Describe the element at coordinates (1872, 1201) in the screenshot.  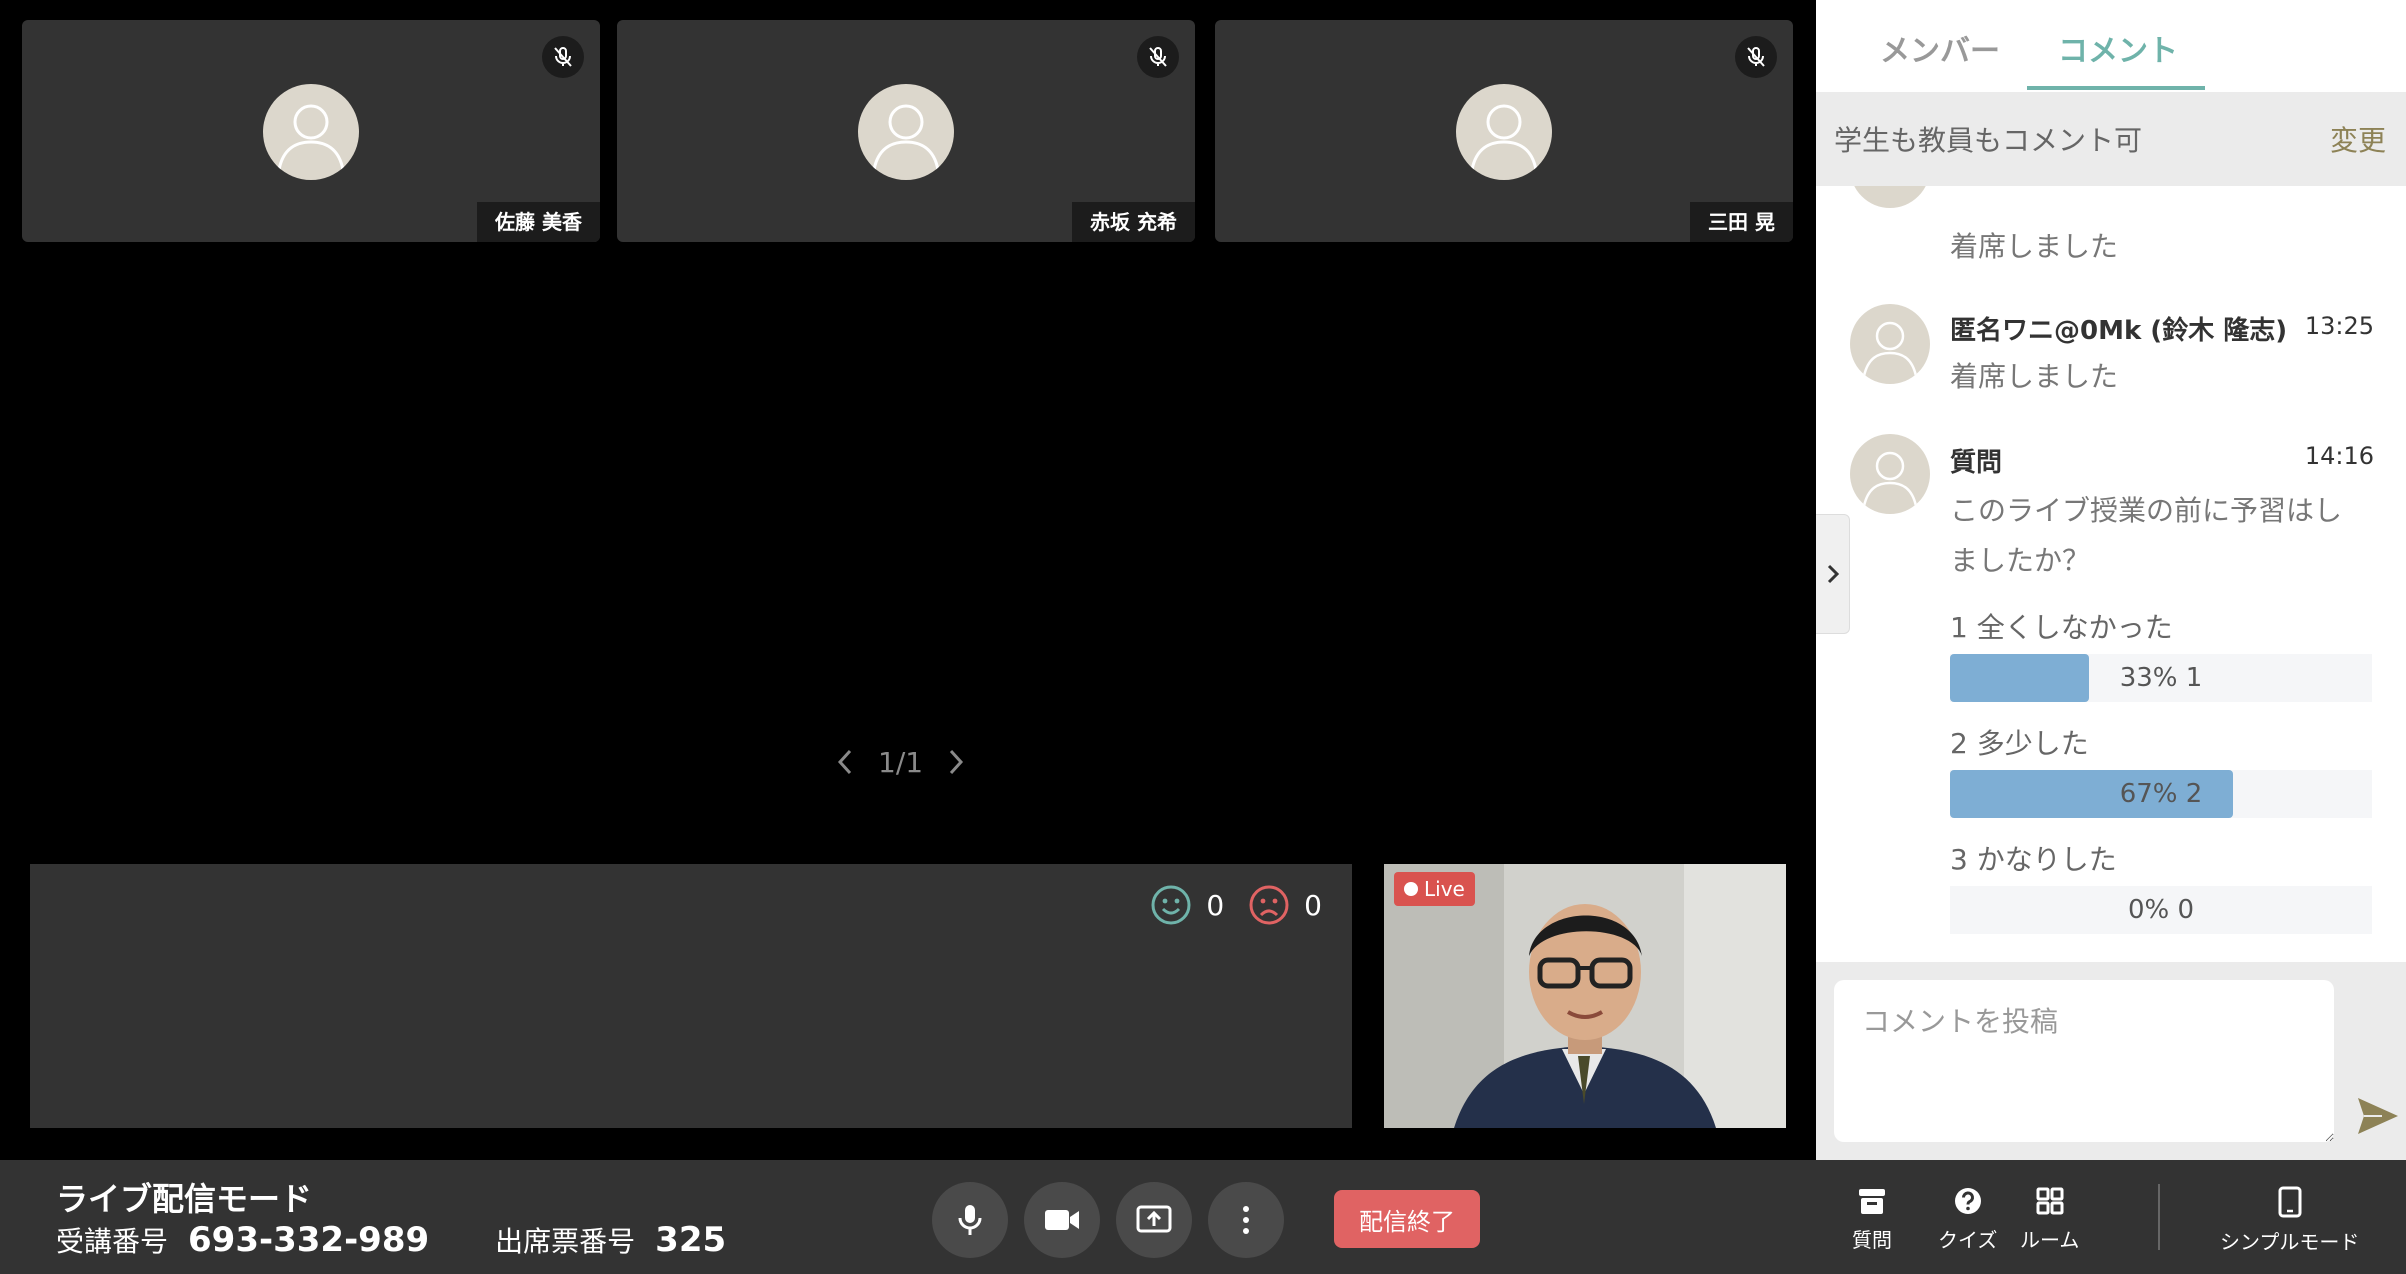
I see `inbox-icon` at that location.